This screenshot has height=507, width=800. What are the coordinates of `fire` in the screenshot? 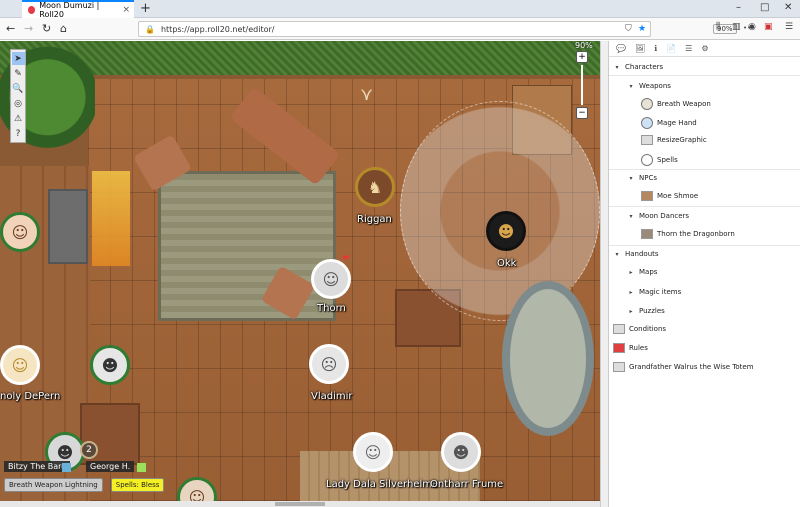 It's located at (111, 218).